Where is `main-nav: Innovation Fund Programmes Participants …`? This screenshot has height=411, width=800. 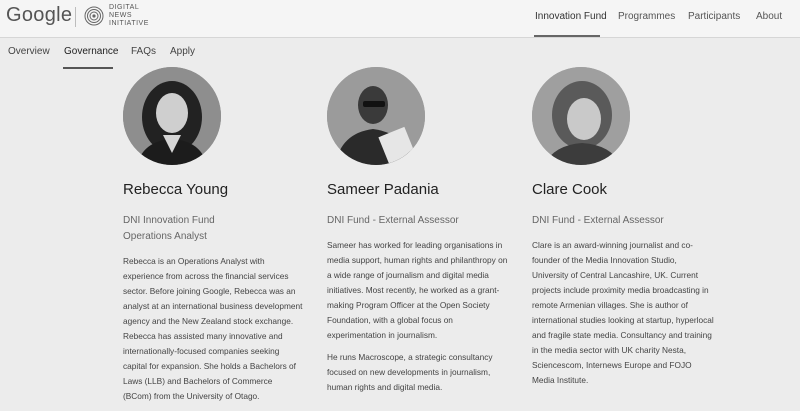 main-nav: Innovation Fund Programmes Participants … is located at coordinates (400, 18).